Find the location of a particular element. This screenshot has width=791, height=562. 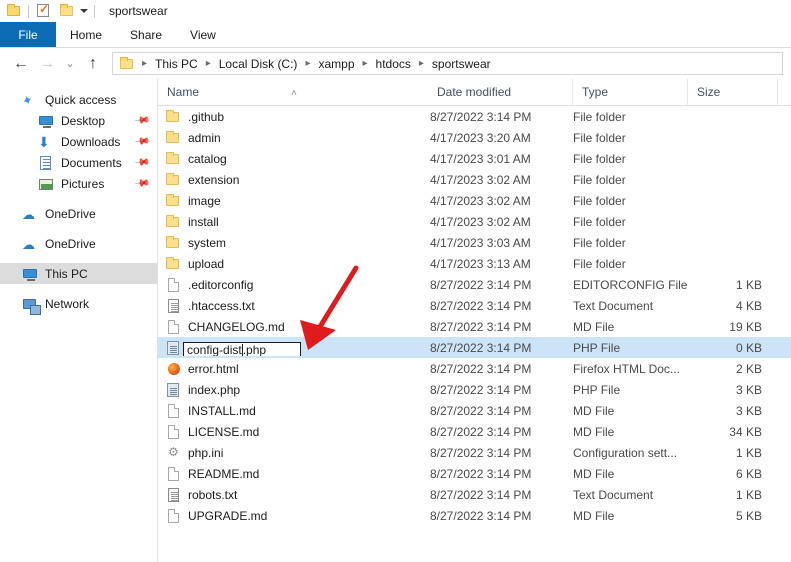

table-row: UPGRADE.md 8/27/2022 3:14 PM MD File 5 KB is located at coordinates (474, 515).